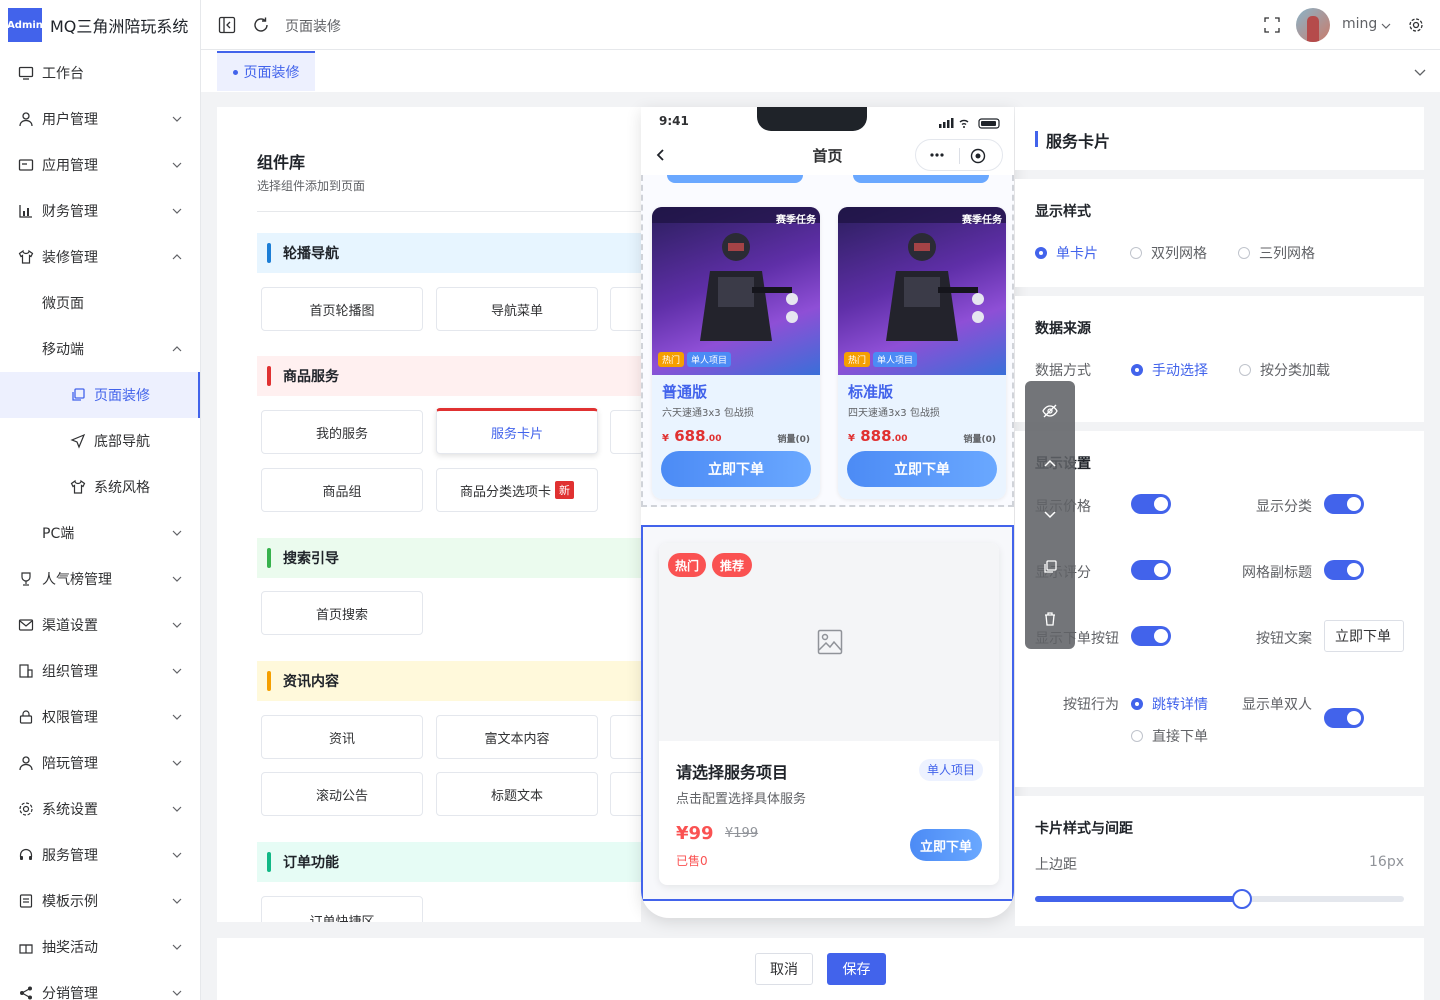 Image resolution: width=1440 pixels, height=1000 pixels. Describe the element at coordinates (784, 969) in the screenshot. I see `cancel-button: 取消` at that location.